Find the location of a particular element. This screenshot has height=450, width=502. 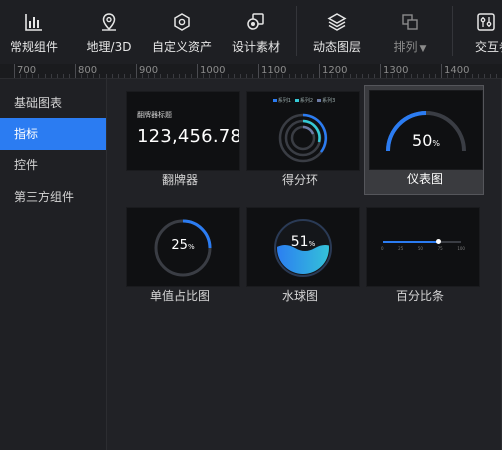

card-single-value-ratio: 25% 单值占比图 is located at coordinates (180, 256).